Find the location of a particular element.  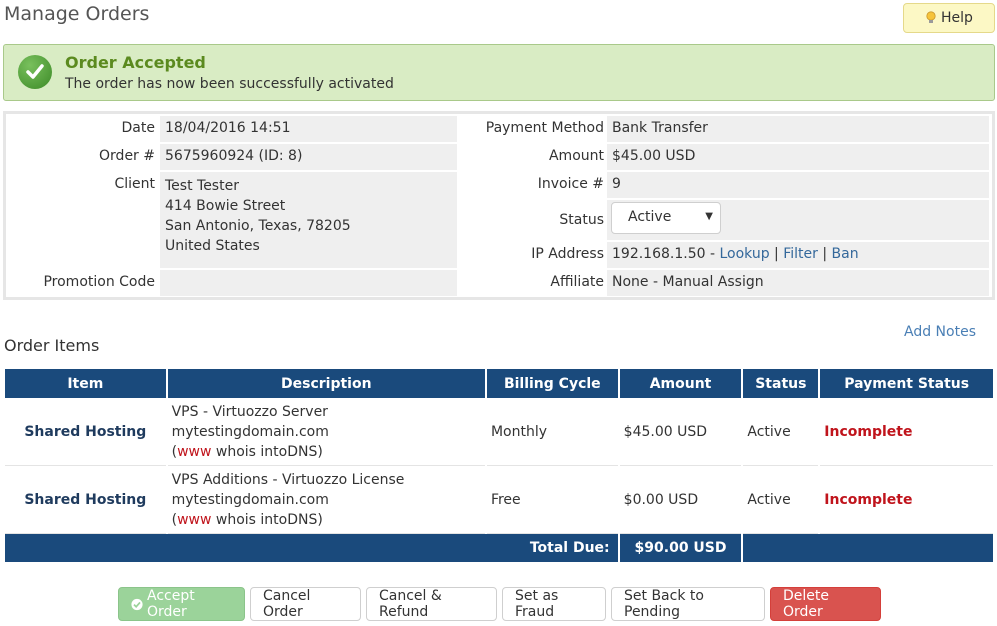

help-button: Help is located at coordinates (949, 18).